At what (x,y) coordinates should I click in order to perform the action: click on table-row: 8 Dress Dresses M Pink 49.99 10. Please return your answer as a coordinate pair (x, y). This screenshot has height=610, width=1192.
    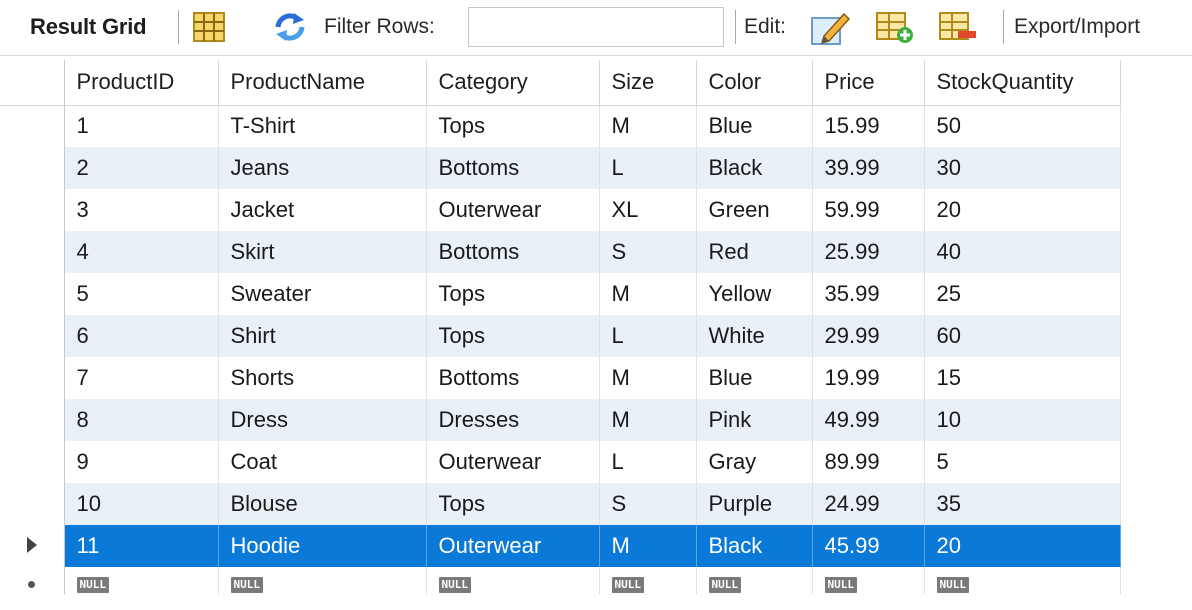
    Looking at the image, I should click on (560, 420).